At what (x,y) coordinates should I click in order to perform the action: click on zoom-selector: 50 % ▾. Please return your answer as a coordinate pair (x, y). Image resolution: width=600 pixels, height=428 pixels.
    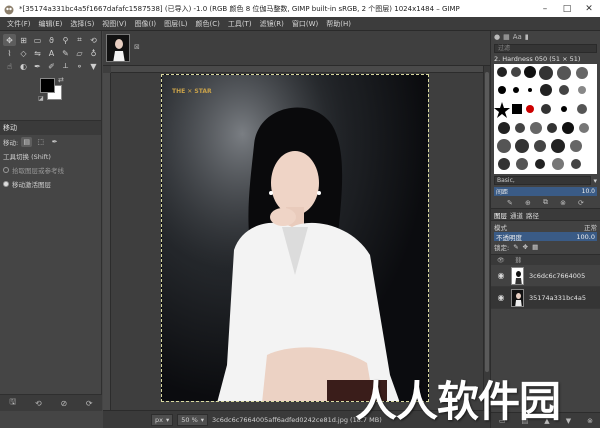
    Looking at the image, I should click on (193, 419).